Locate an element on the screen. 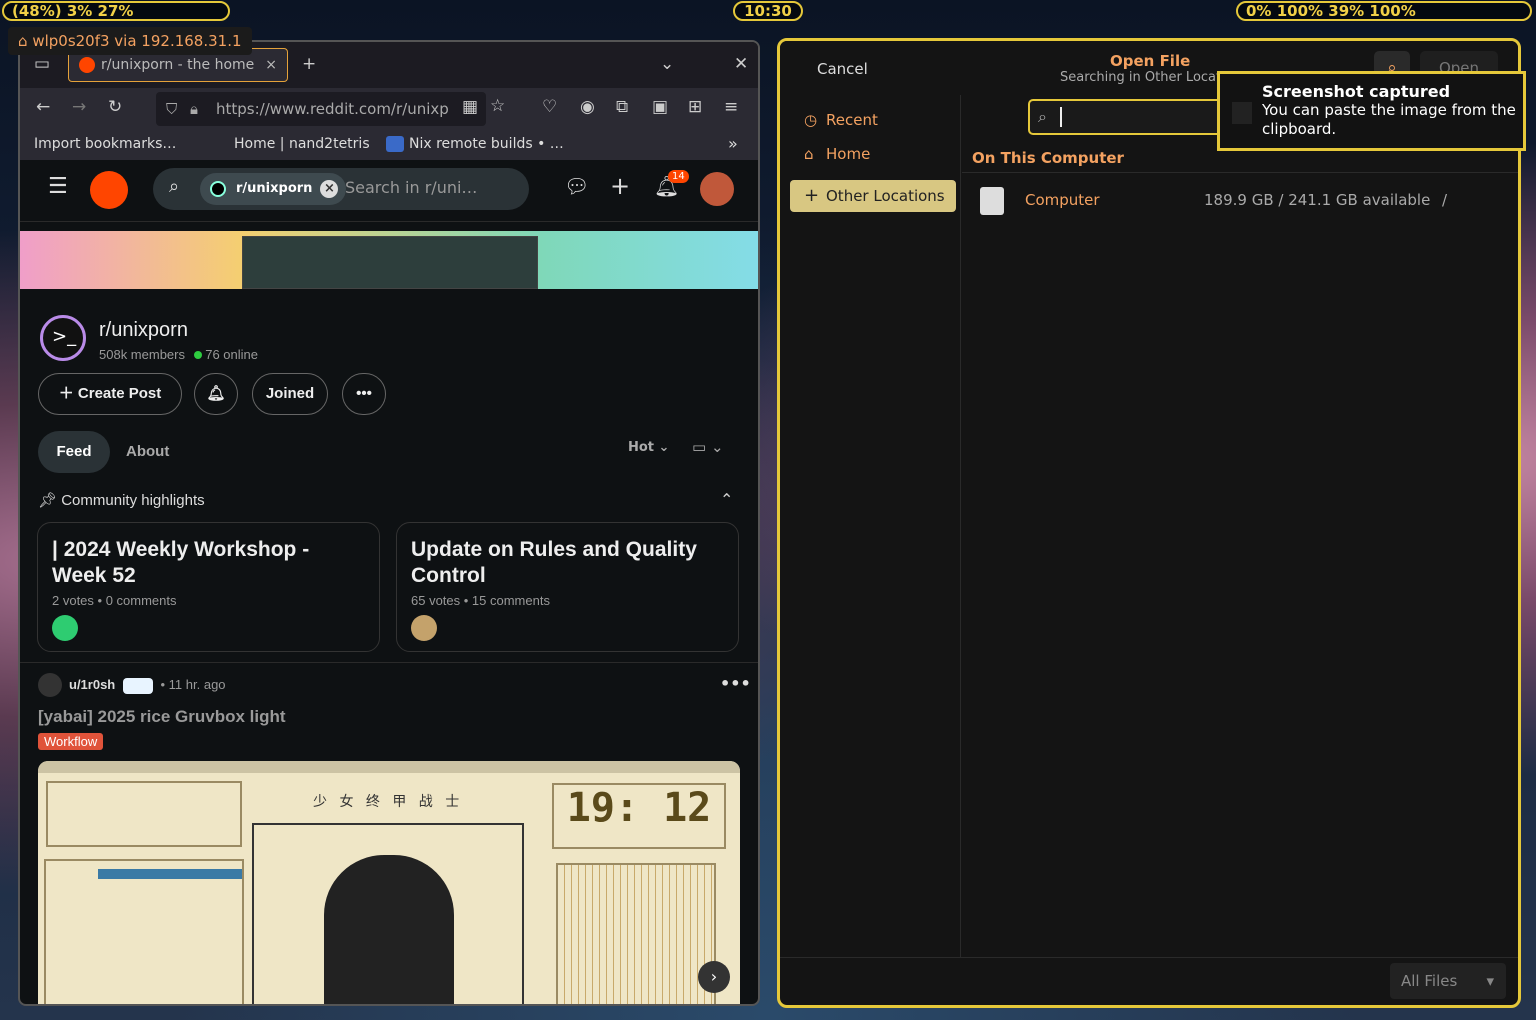 The height and width of the screenshot is (1020, 1536). new-tab-icon: + is located at coordinates (309, 64).